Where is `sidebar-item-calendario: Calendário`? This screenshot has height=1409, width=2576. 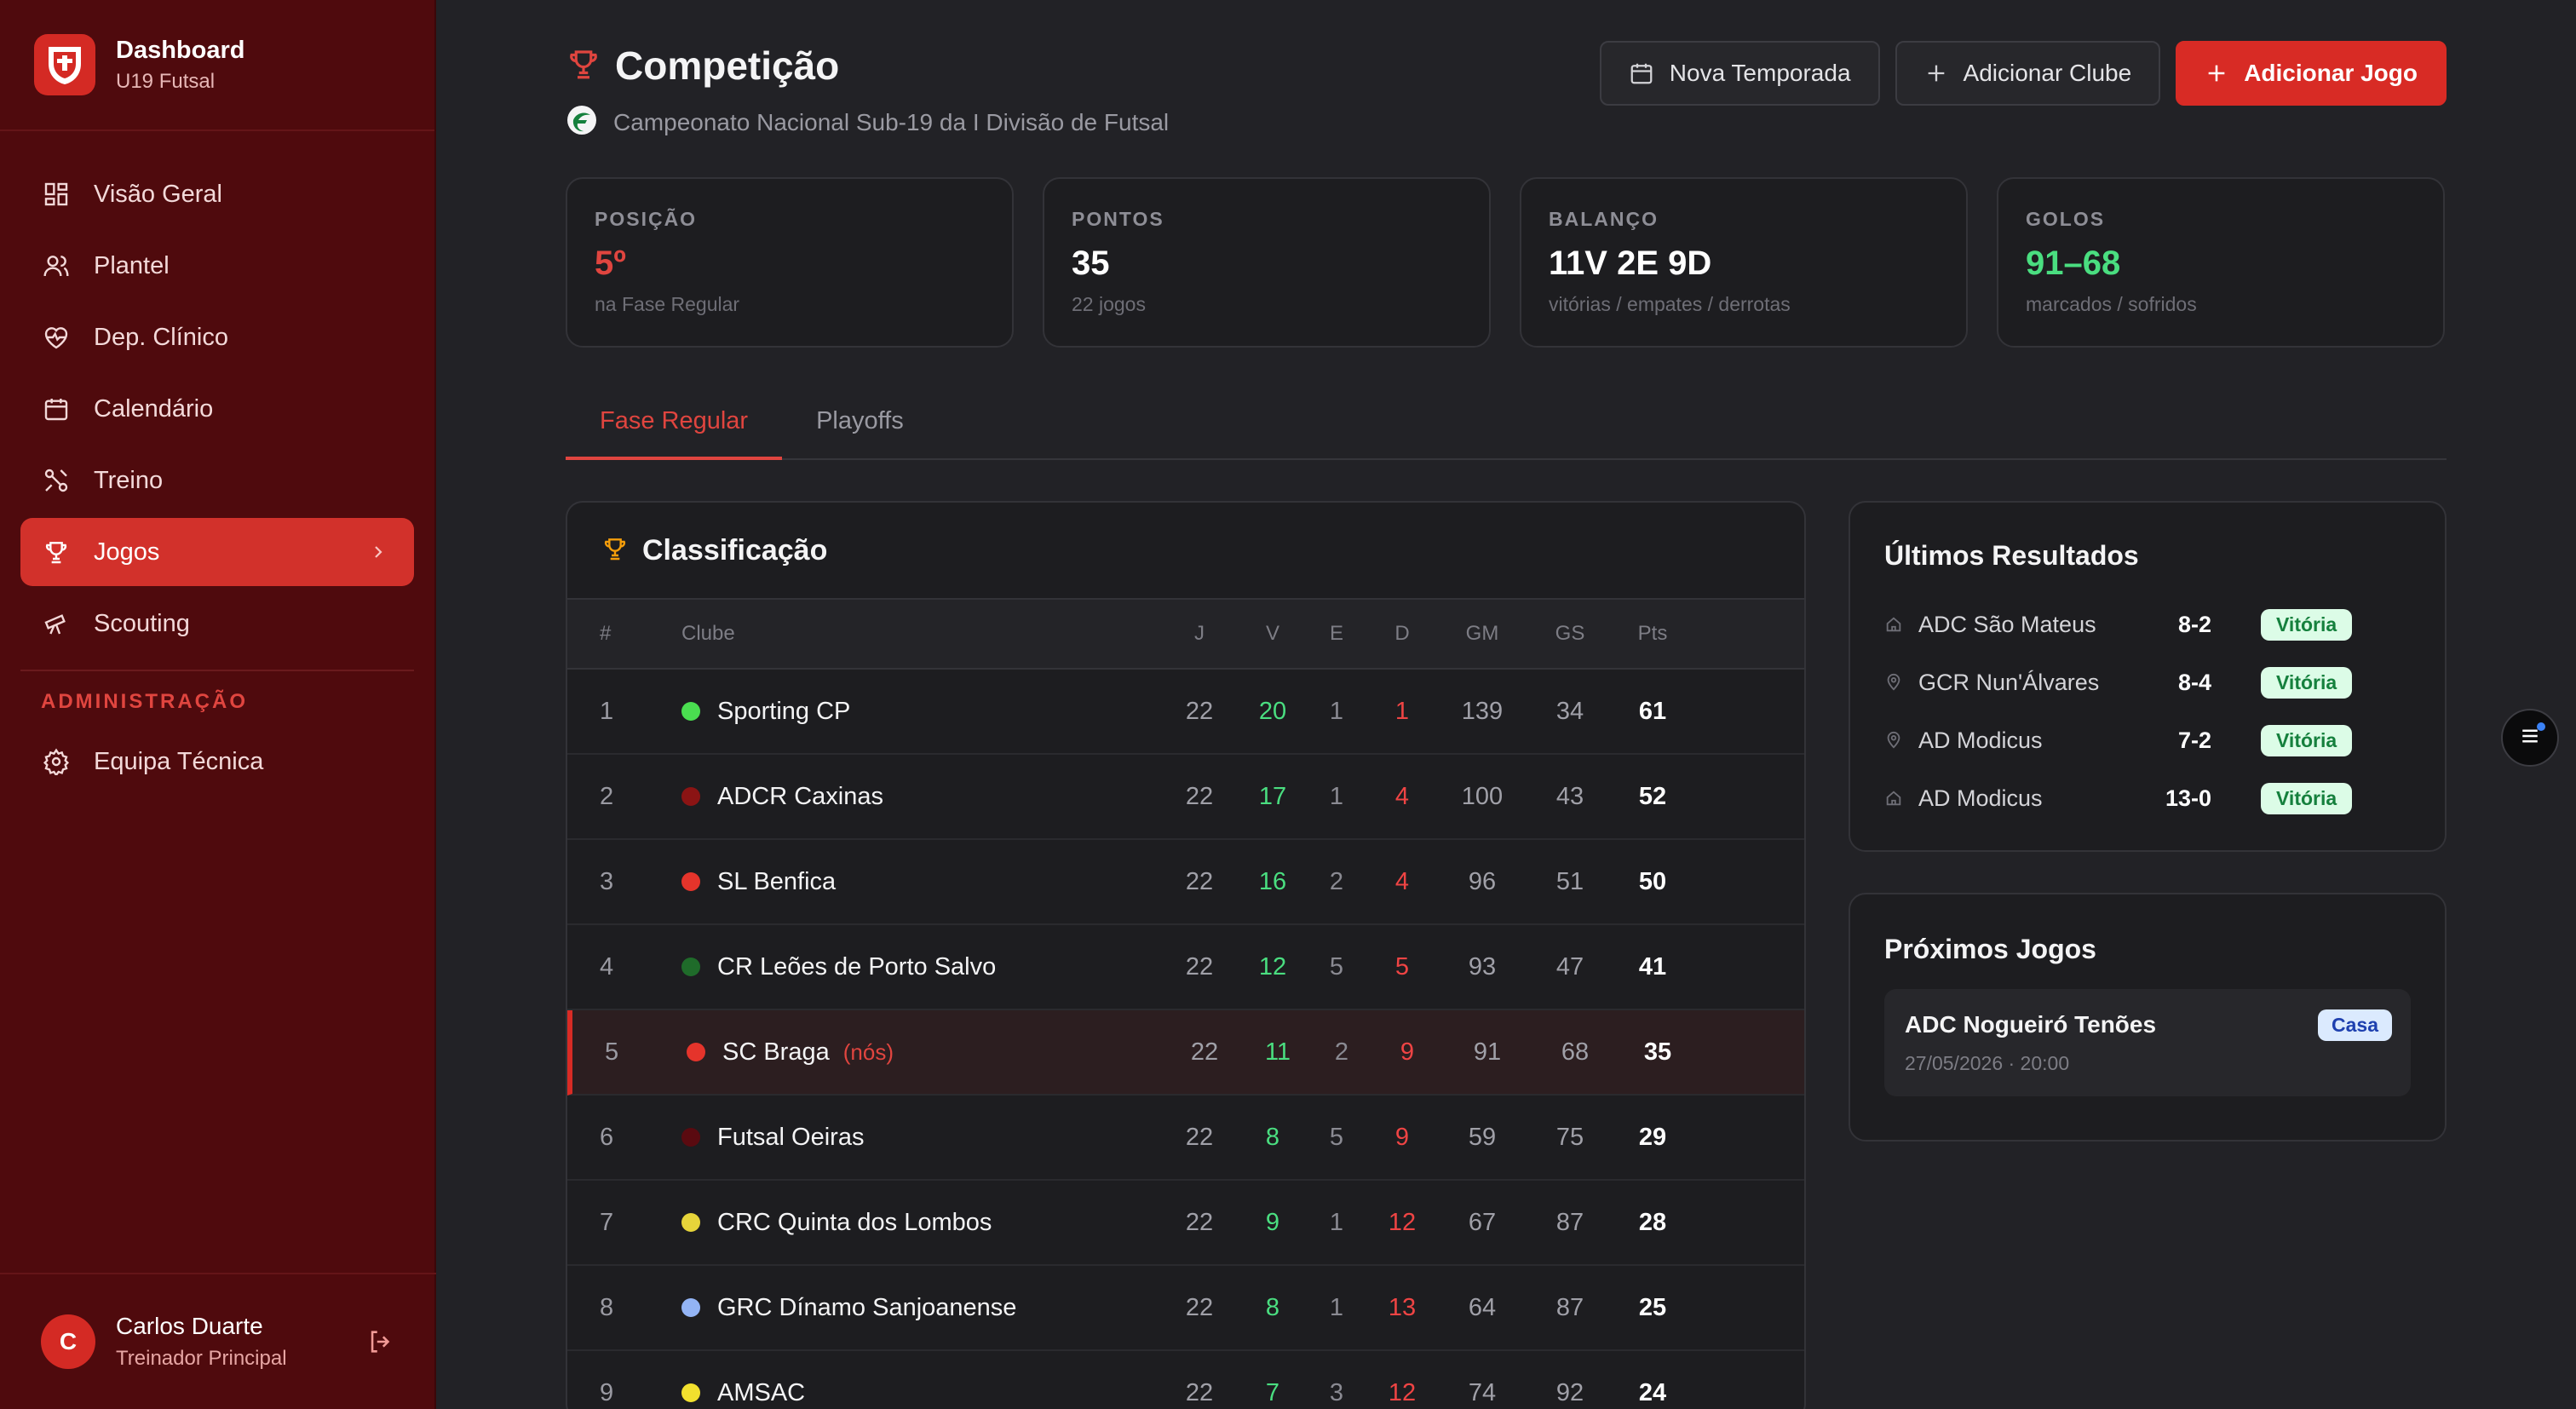
sidebar-item-calendario: Calendário is located at coordinates (217, 409).